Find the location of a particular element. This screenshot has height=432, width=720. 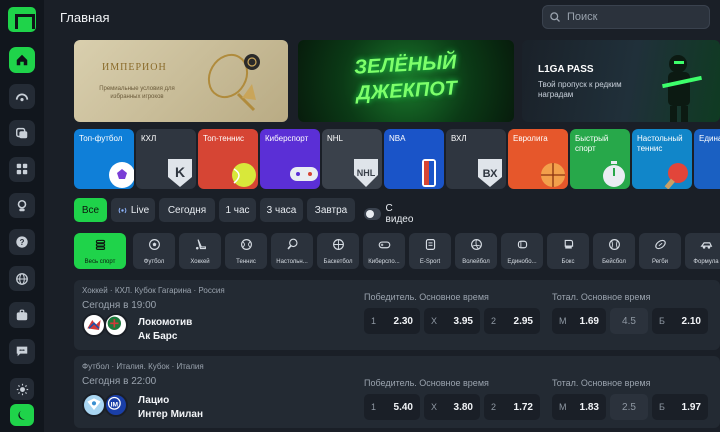

home-icon is located at coordinates (22, 60).